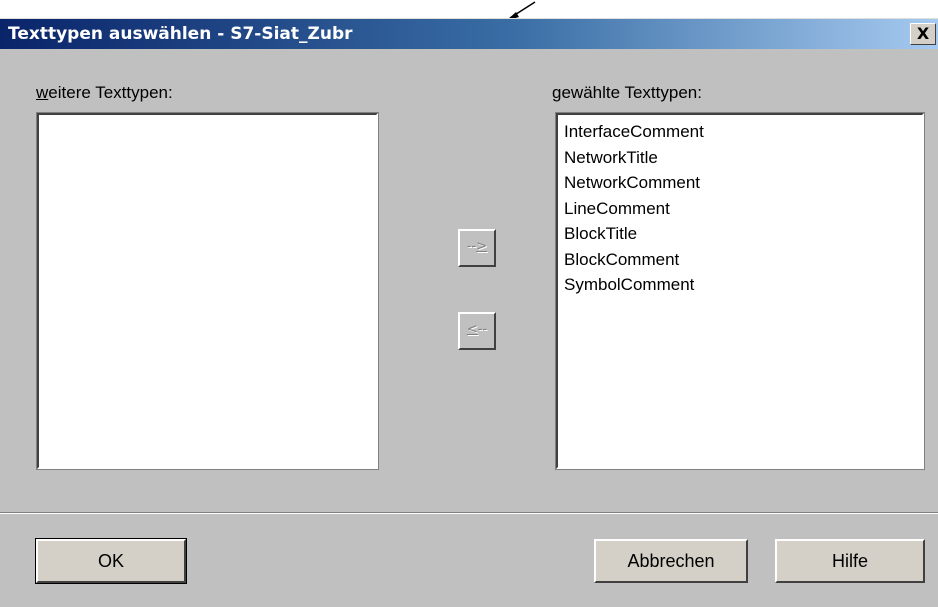 The height and width of the screenshot is (607, 938). I want to click on help-button: Hilfe, so click(850, 561).